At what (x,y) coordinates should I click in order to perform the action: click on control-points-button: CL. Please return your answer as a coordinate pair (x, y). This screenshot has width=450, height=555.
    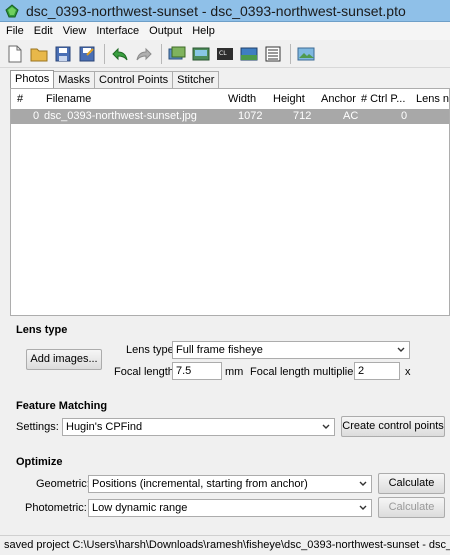
    Looking at the image, I should click on (225, 54).